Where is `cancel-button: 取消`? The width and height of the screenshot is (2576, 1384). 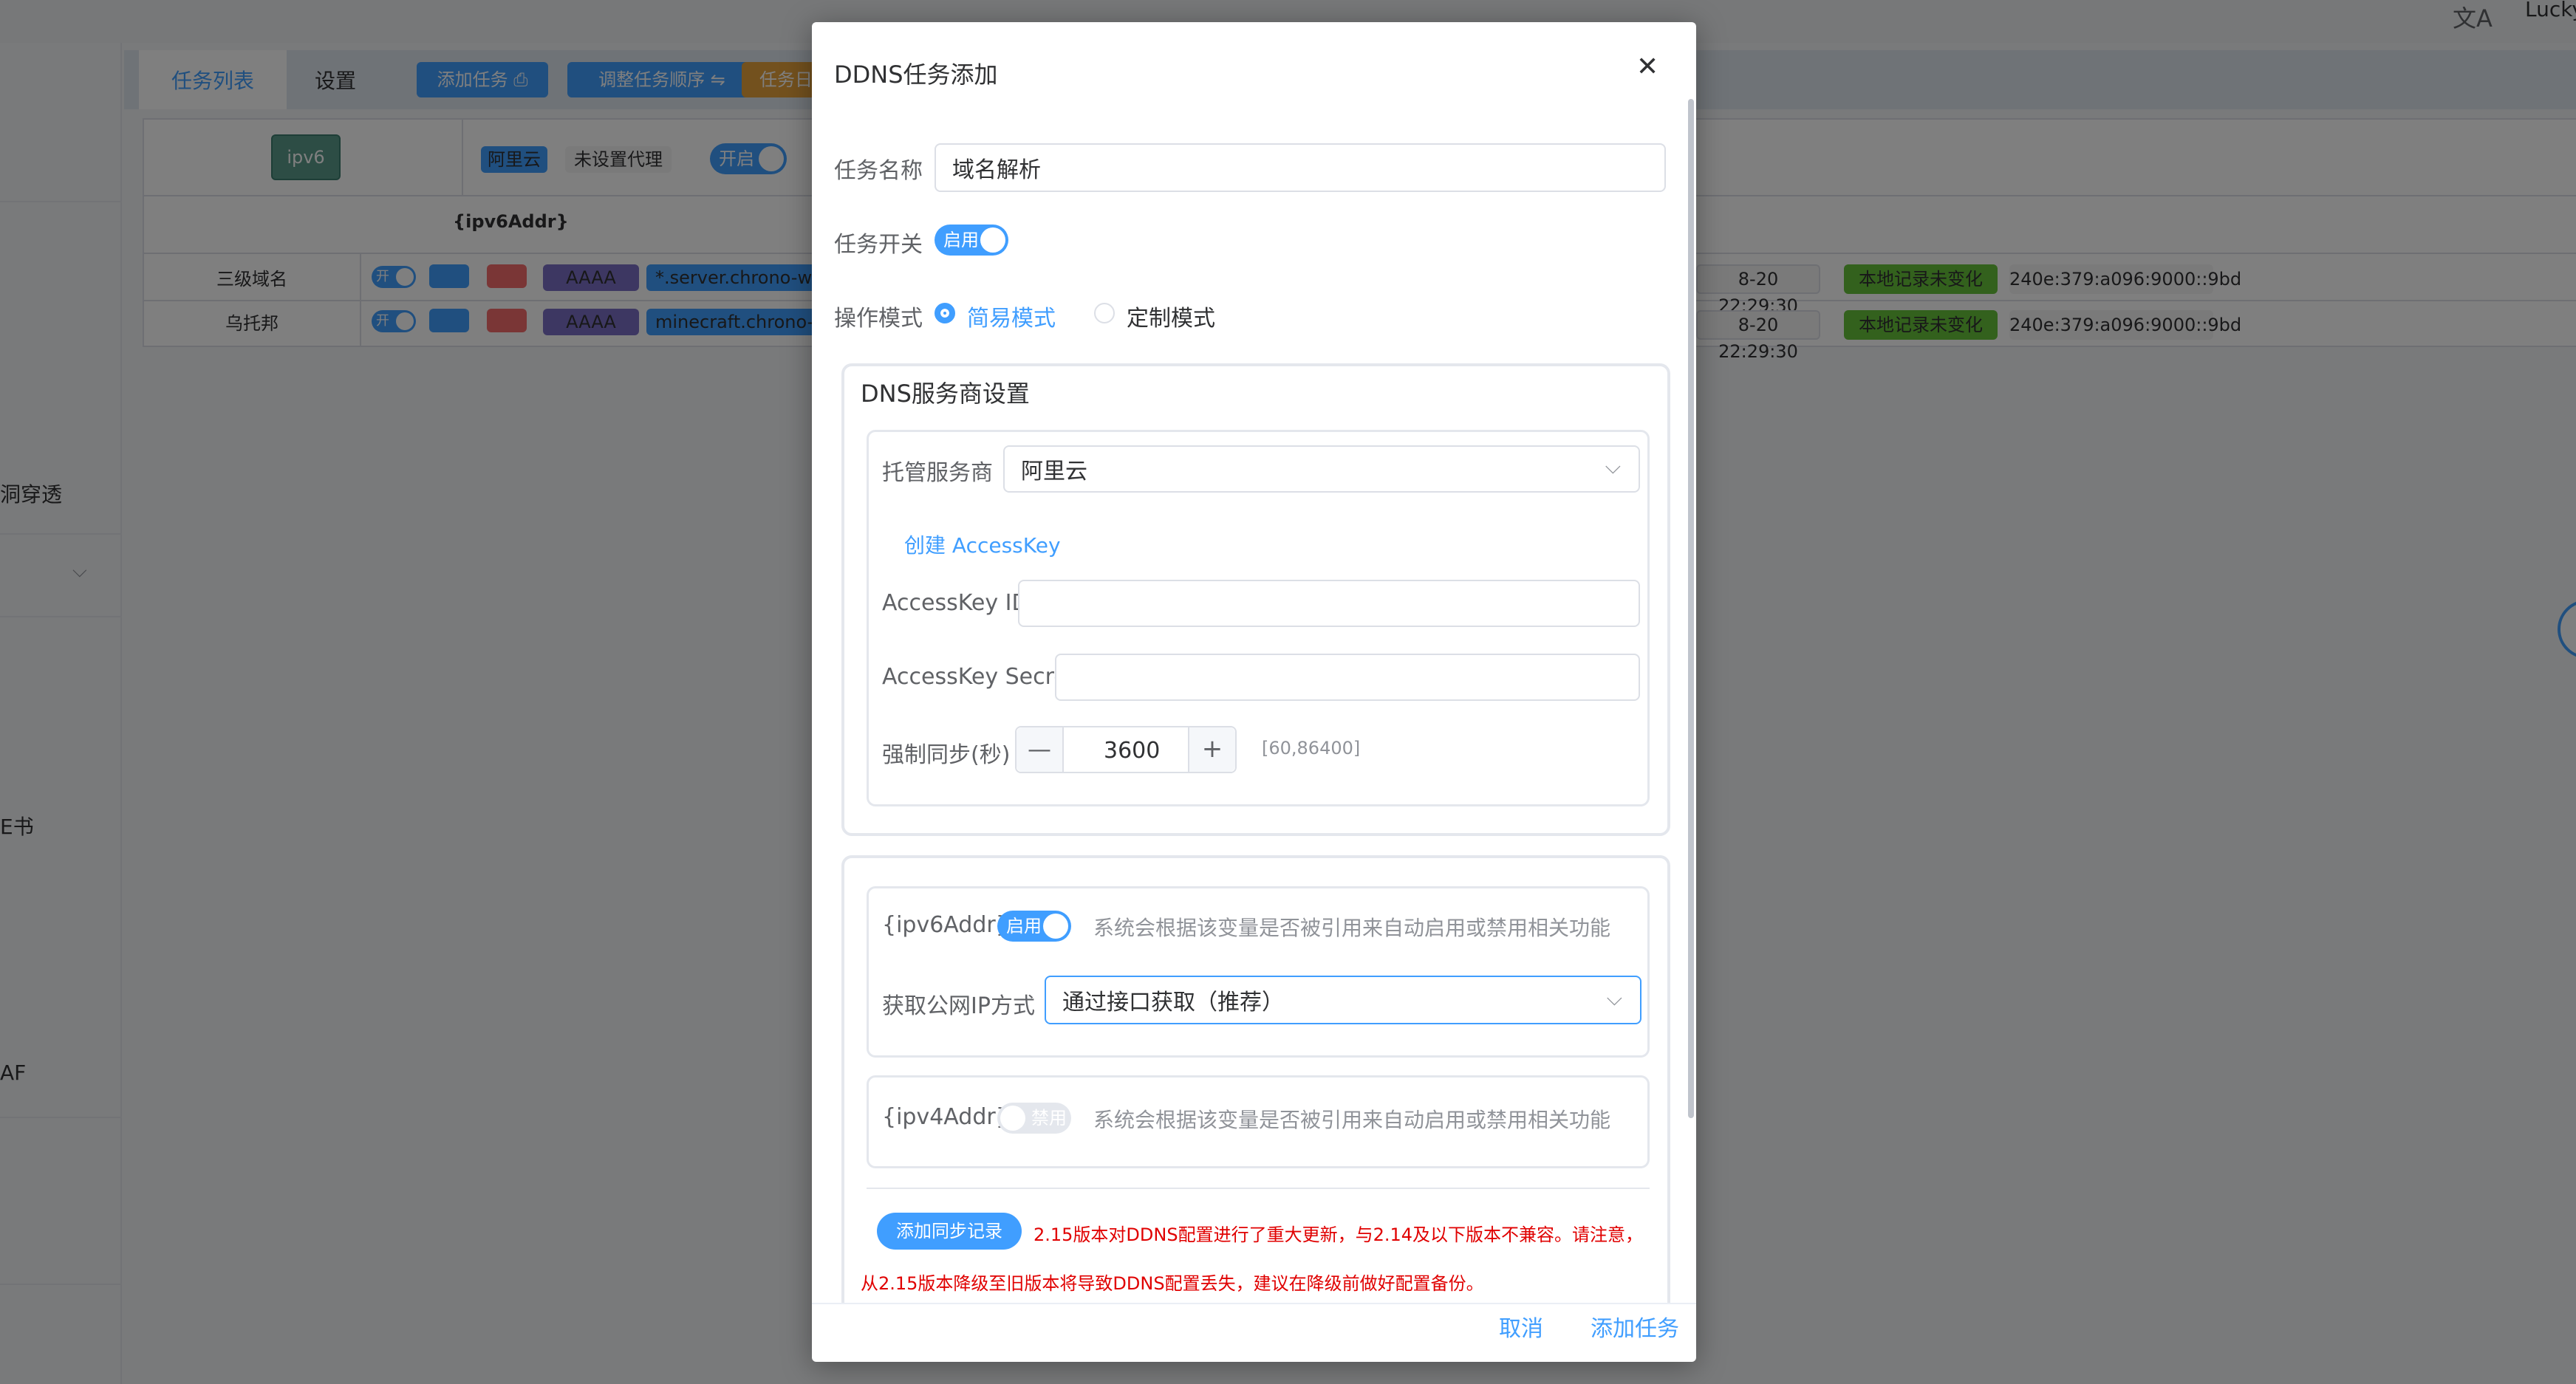 cancel-button: 取消 is located at coordinates (1521, 1327).